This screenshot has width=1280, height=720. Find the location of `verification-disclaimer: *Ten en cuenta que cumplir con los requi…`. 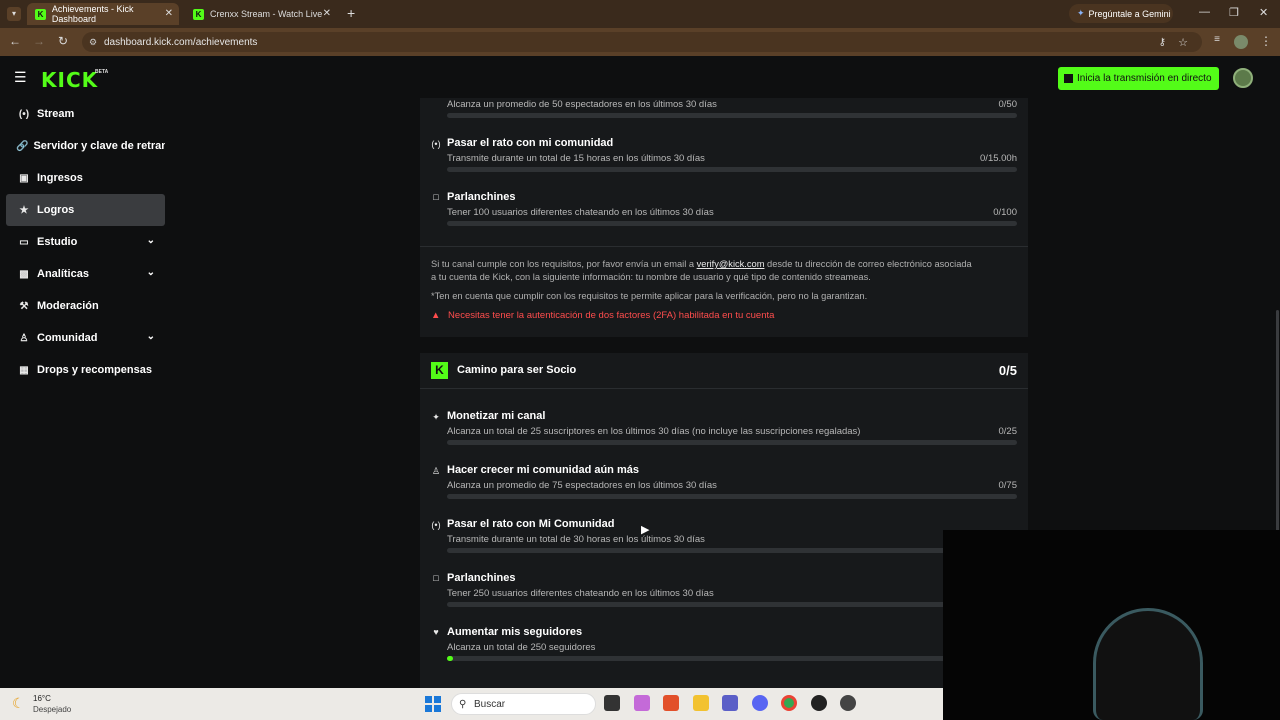

verification-disclaimer: *Ten en cuenta que cumplir con los requi… is located at coordinates (649, 296).